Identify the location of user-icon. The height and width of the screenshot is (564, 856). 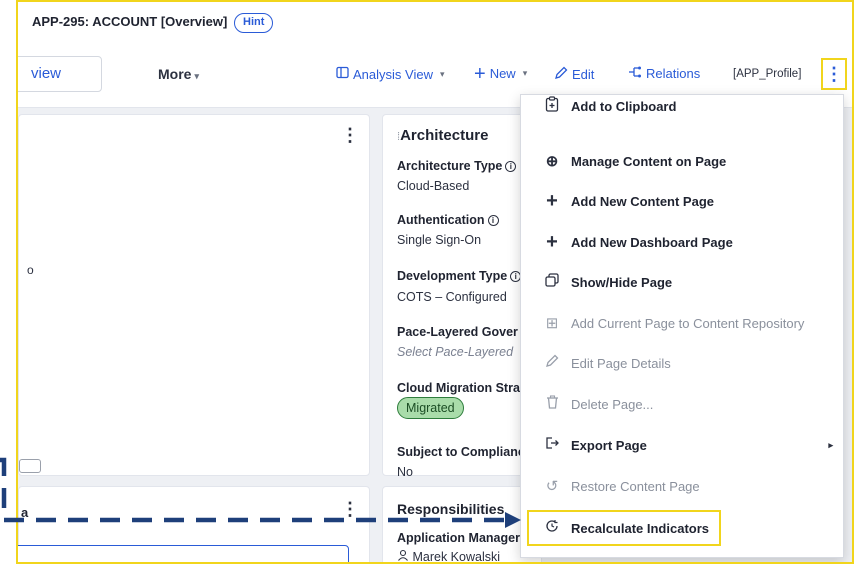
(404, 555).